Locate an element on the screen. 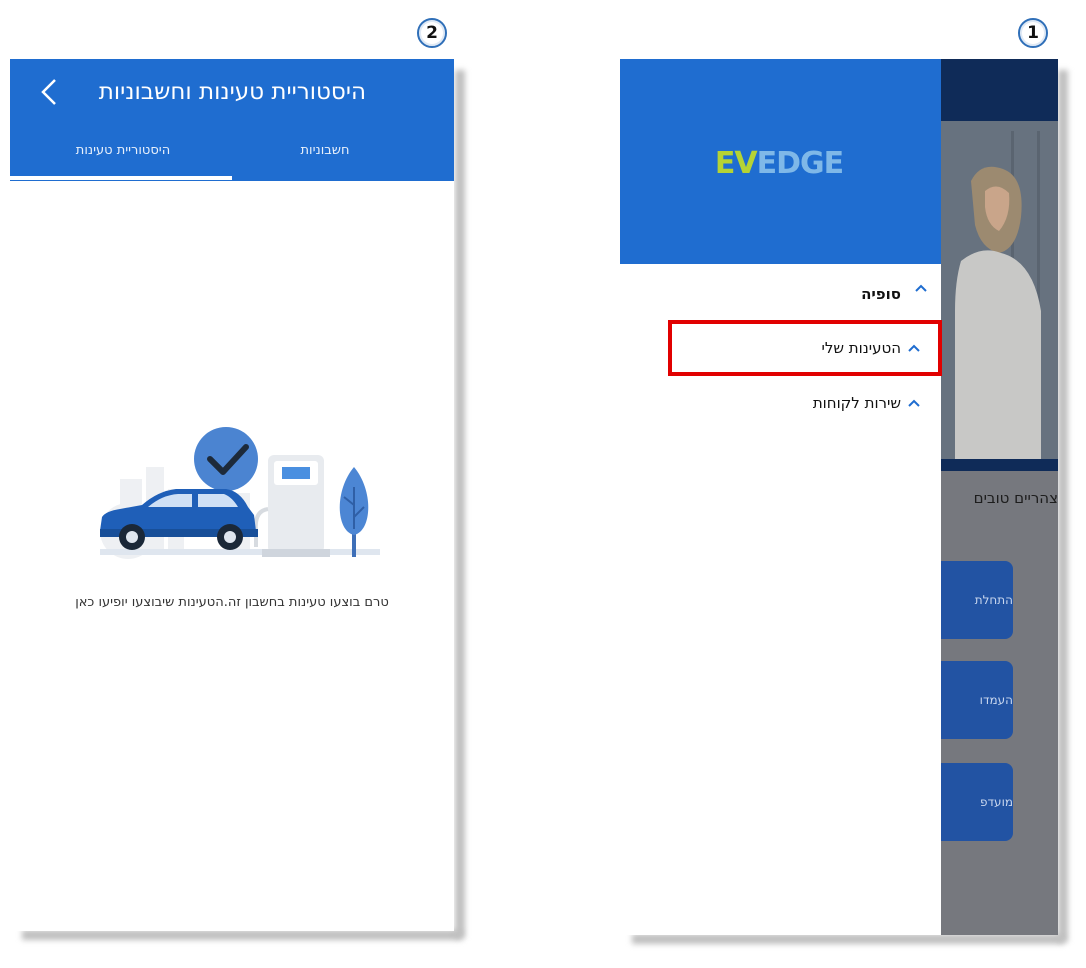 The height and width of the screenshot is (968, 1086). menu-item-label: הטעינות שלי is located at coordinates (861, 348).